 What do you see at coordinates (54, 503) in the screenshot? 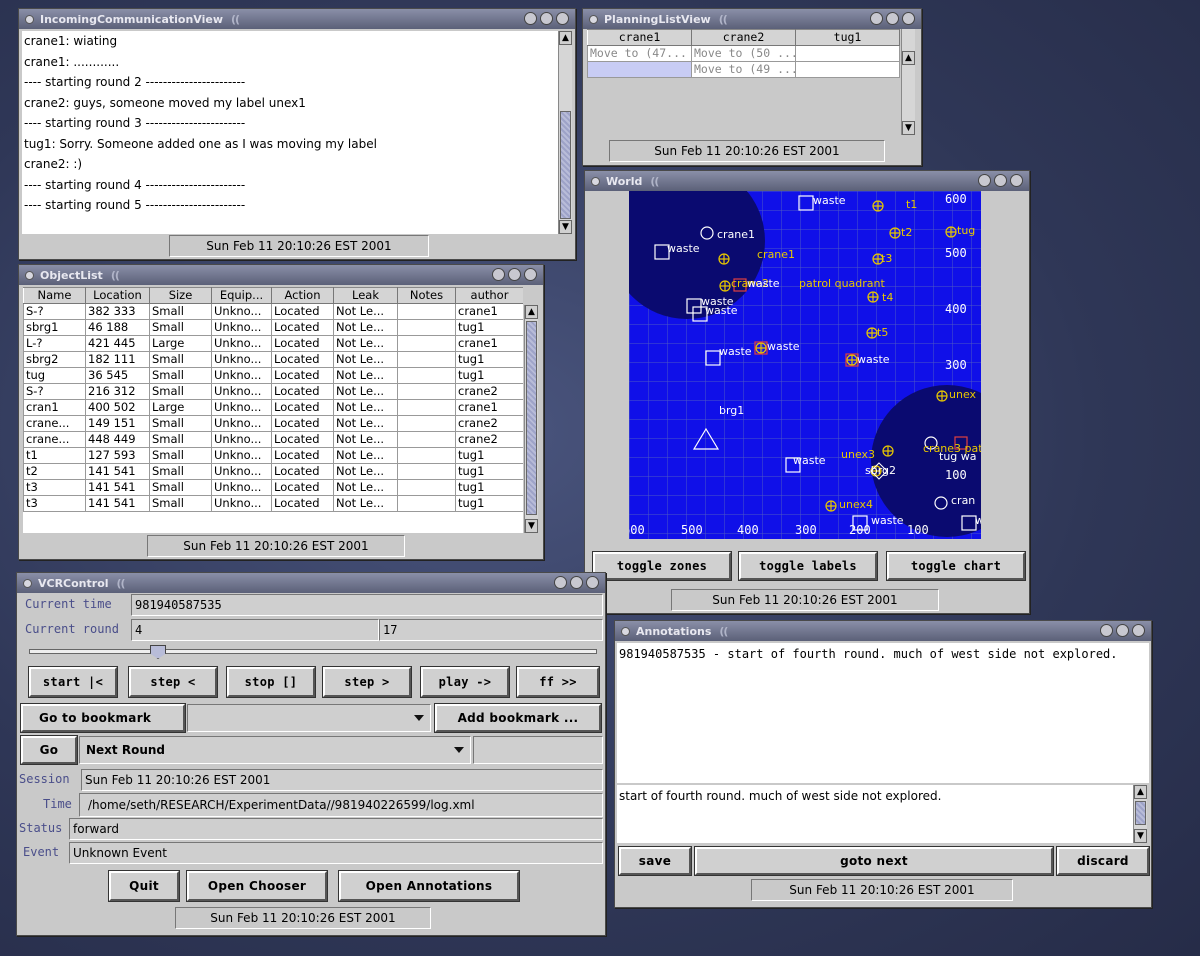
I see `table-cell: t3` at bounding box center [54, 503].